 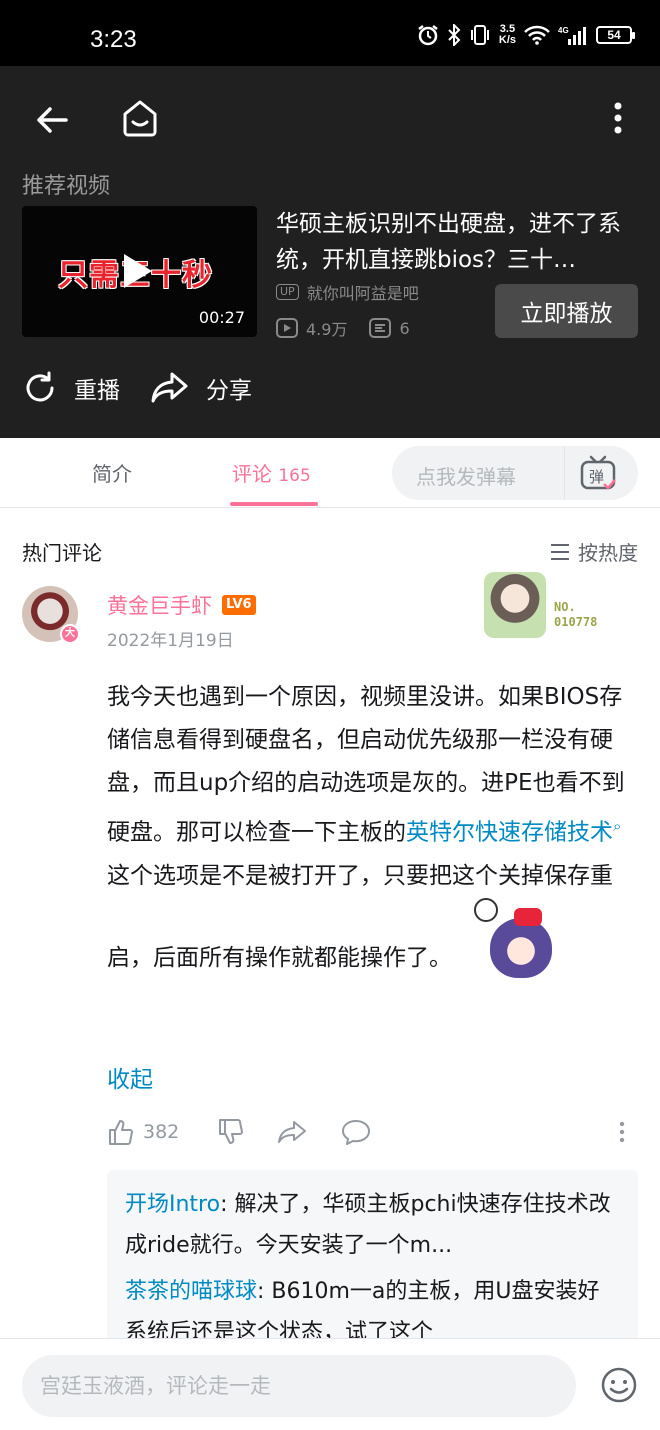 I want to click on views-stat: 4.9万, so click(x=311, y=328).